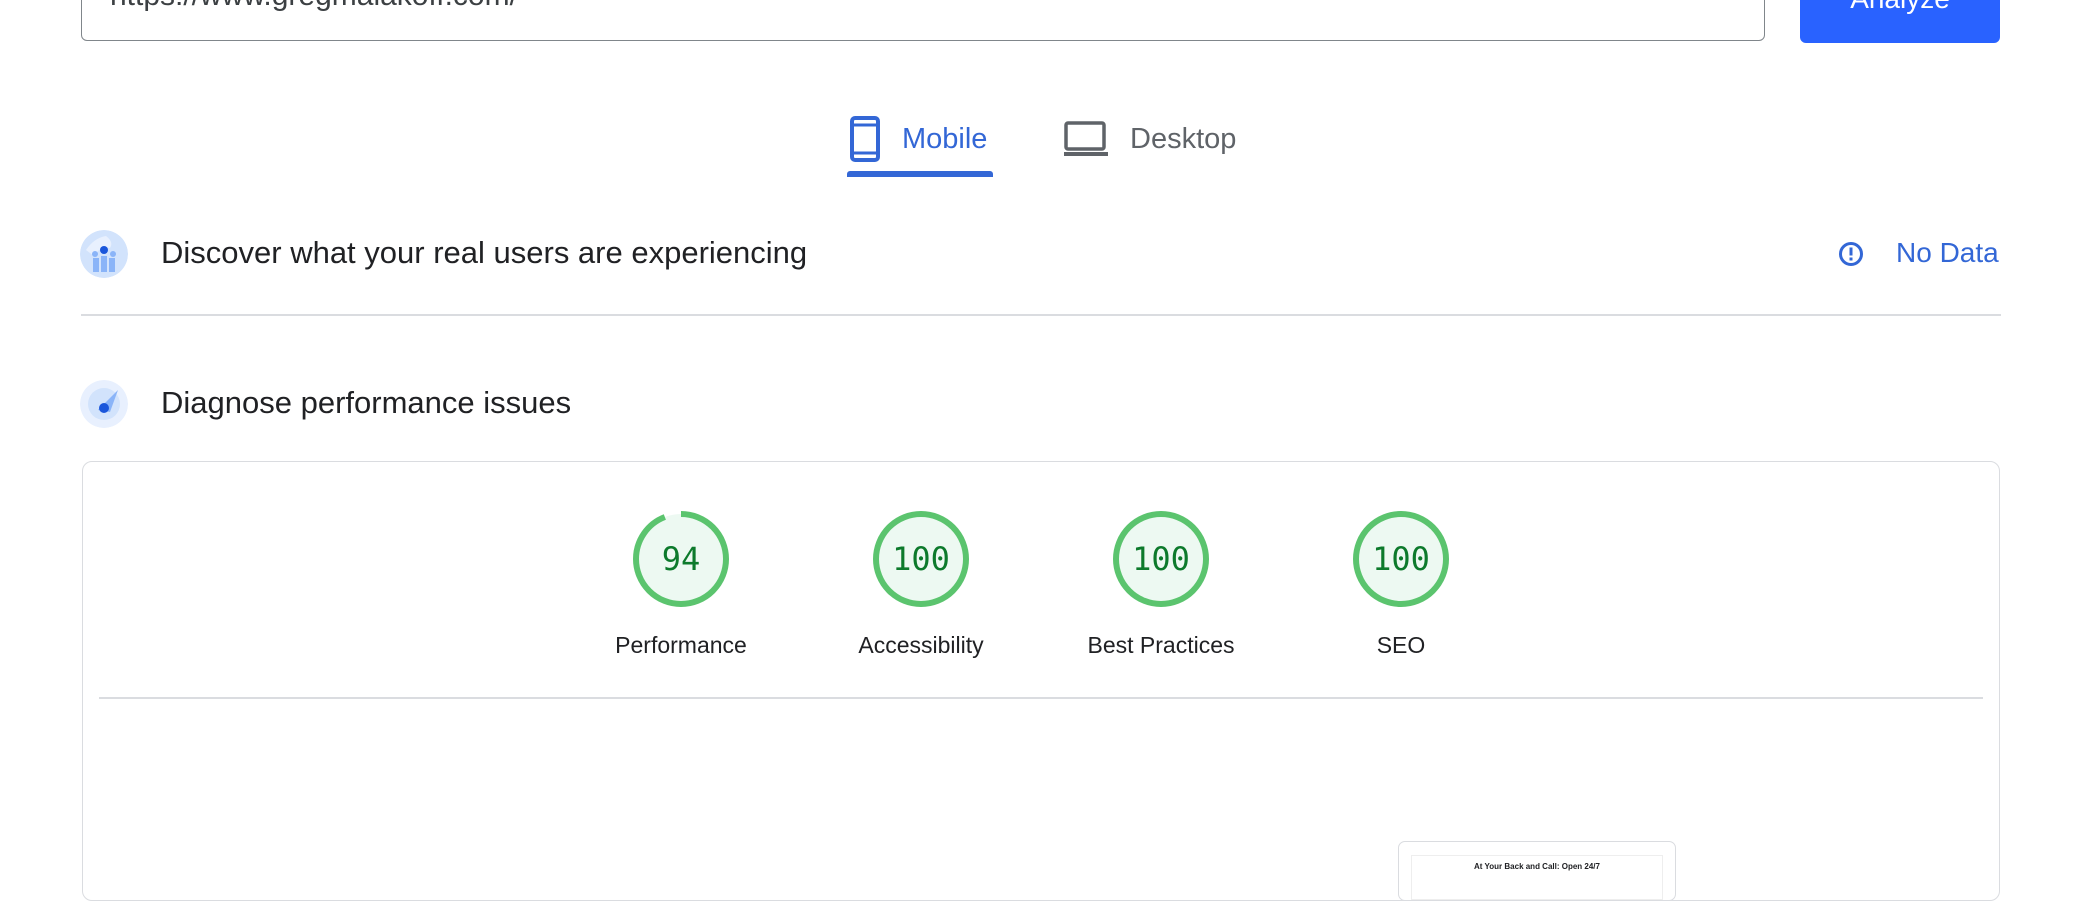 The image size is (2086, 901). I want to click on analyze-button: Analyze, so click(1900, 21).